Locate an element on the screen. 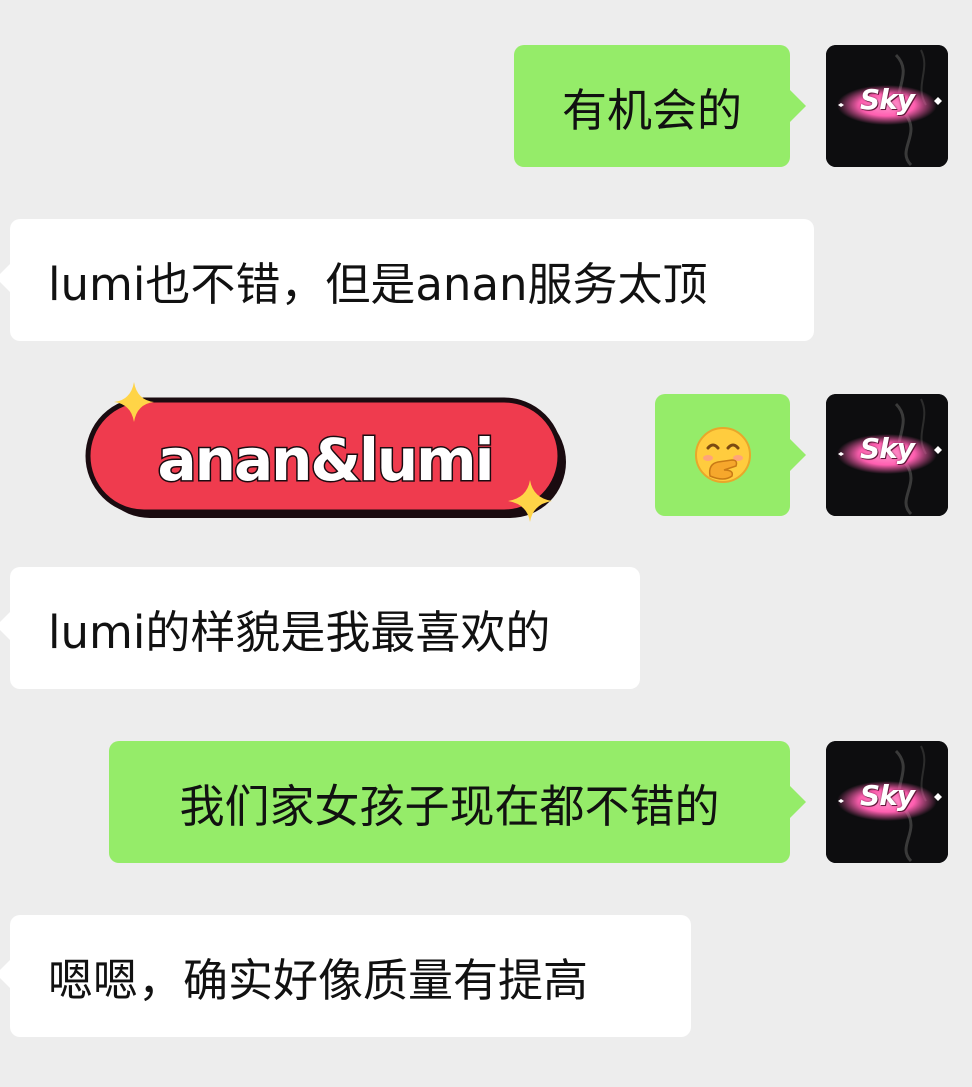 Image resolution: width=972 pixels, height=1087 pixels. hand-over-mouth-emoji-icon is located at coordinates (722, 455).